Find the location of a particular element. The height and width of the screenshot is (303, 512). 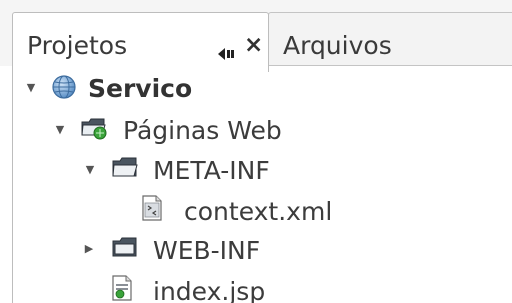

tree-node-web-inf: ▶ WEB-INF is located at coordinates (256, 250).